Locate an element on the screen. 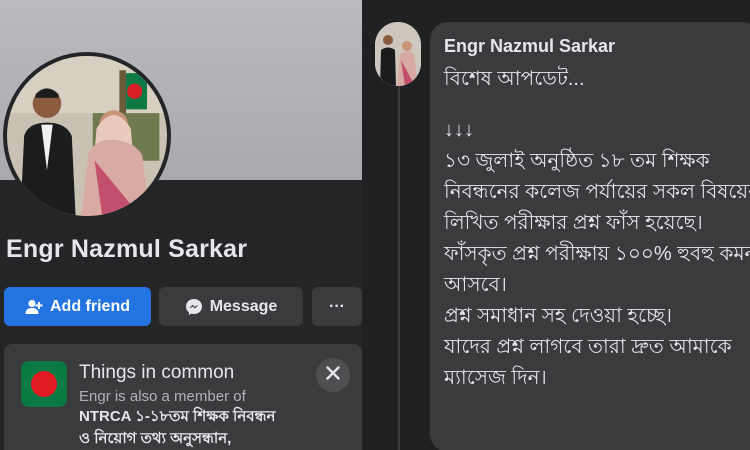  post-author-photo is located at coordinates (398, 54).